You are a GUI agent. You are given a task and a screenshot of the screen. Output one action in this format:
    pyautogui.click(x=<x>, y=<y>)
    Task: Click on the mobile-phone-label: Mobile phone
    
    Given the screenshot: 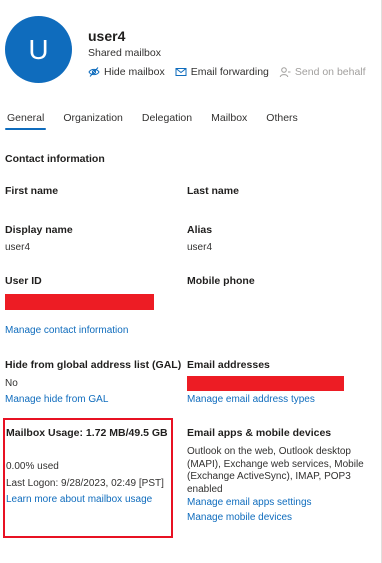 What is the action you would take?
    pyautogui.click(x=221, y=281)
    